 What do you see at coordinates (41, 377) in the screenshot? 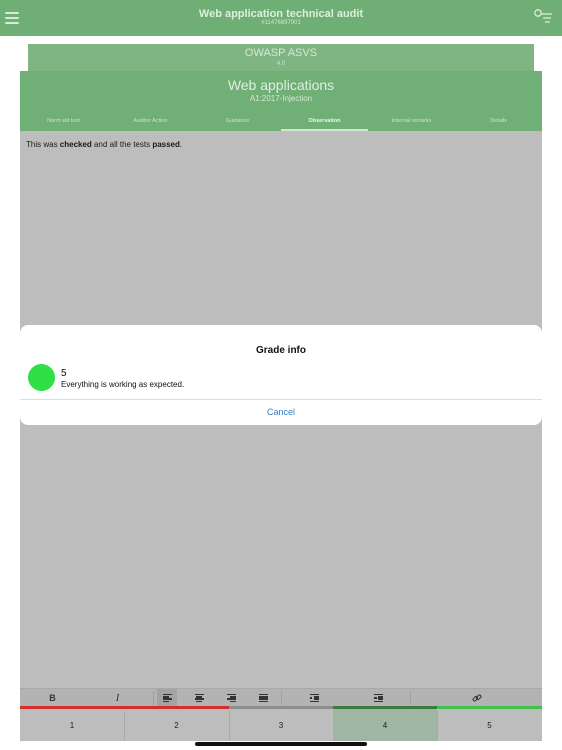
I see `grade-color-indicator` at bounding box center [41, 377].